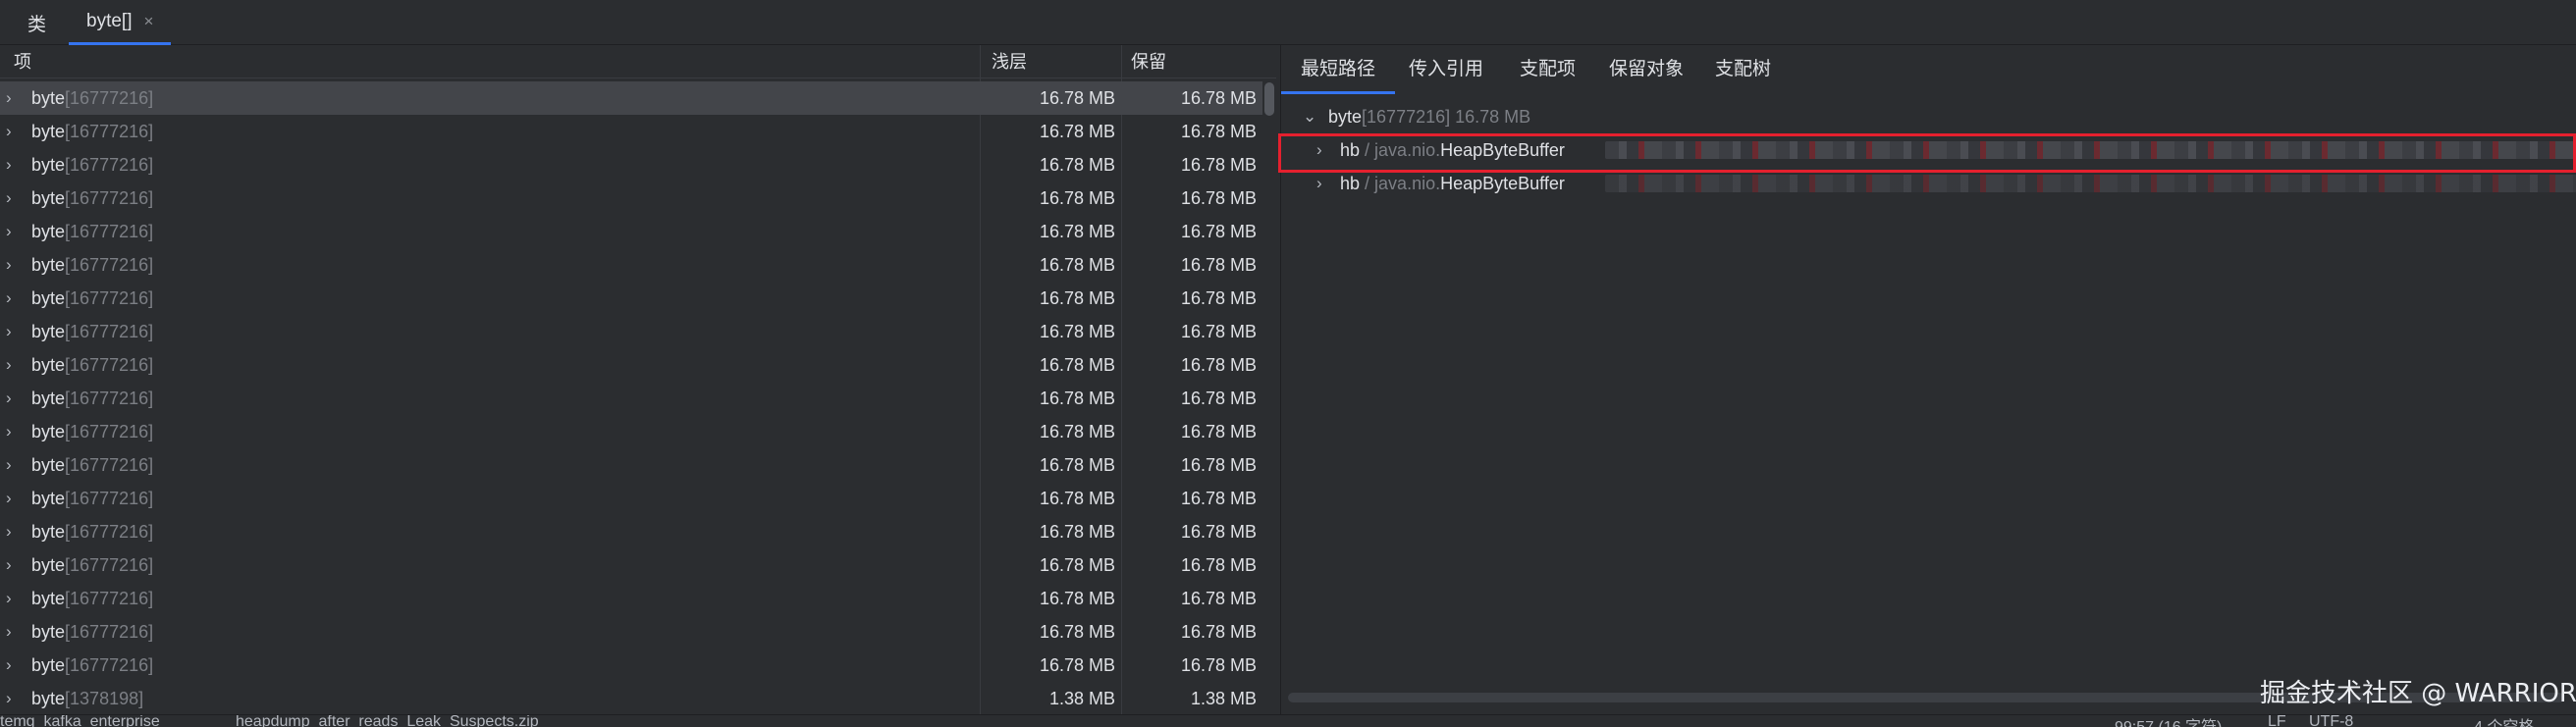  Describe the element at coordinates (2168, 721) in the screenshot. I see `status-position: 99:57 (16 字符)` at that location.